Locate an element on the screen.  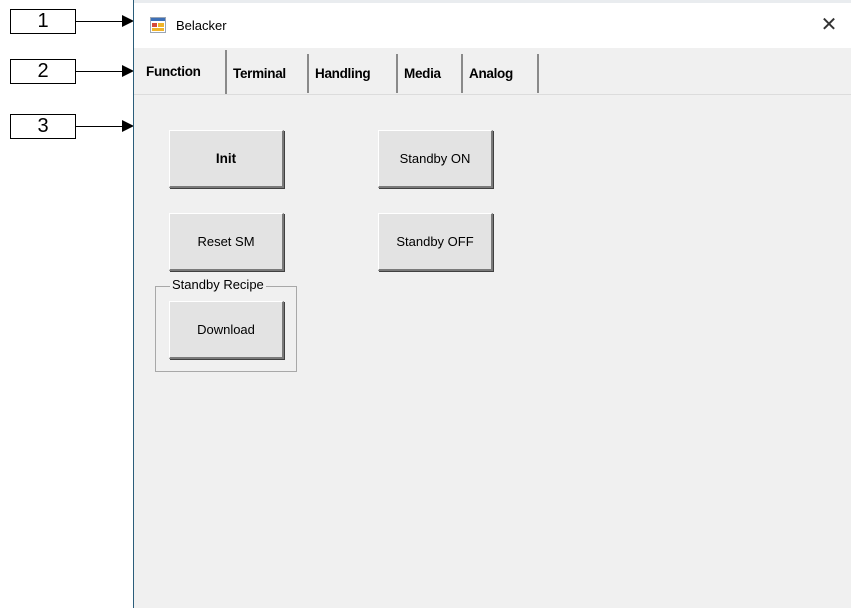
callout-3-arrow is located at coordinates (105, 126).